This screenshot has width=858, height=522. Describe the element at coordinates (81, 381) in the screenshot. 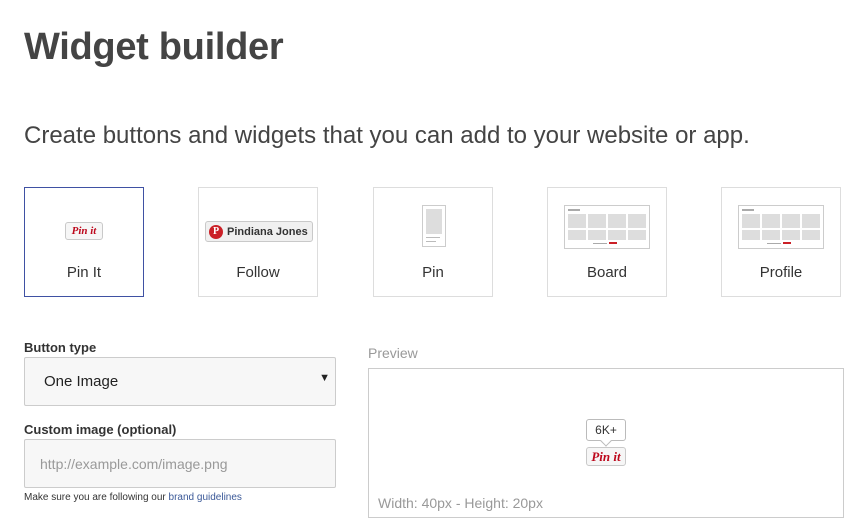

I see `button-type-value: One Image` at that location.